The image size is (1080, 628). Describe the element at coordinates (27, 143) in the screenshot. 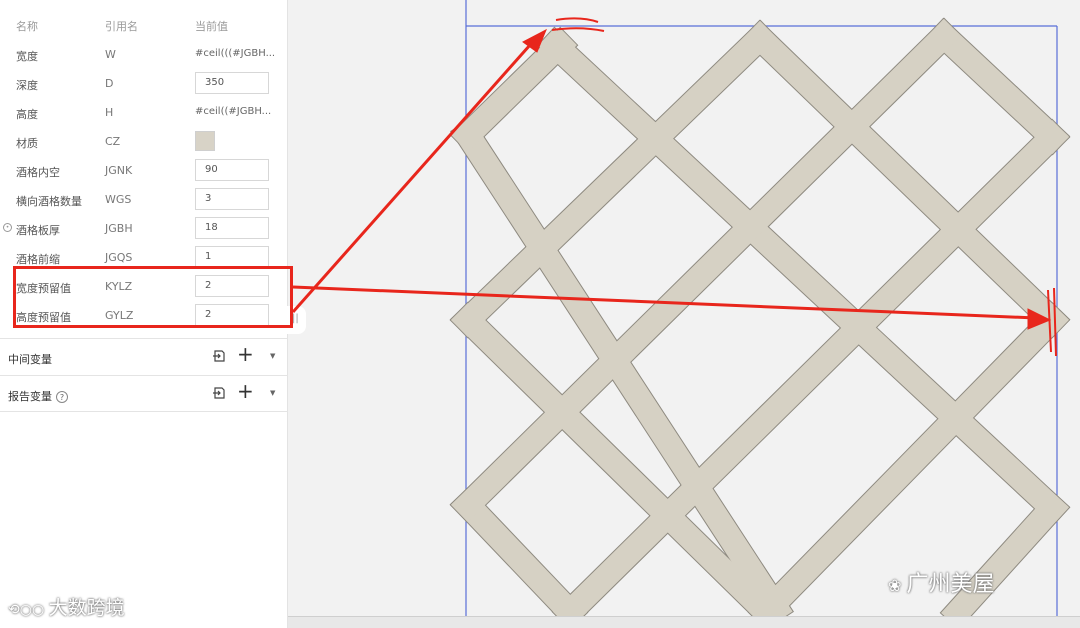

I see `property-name: 材质` at that location.